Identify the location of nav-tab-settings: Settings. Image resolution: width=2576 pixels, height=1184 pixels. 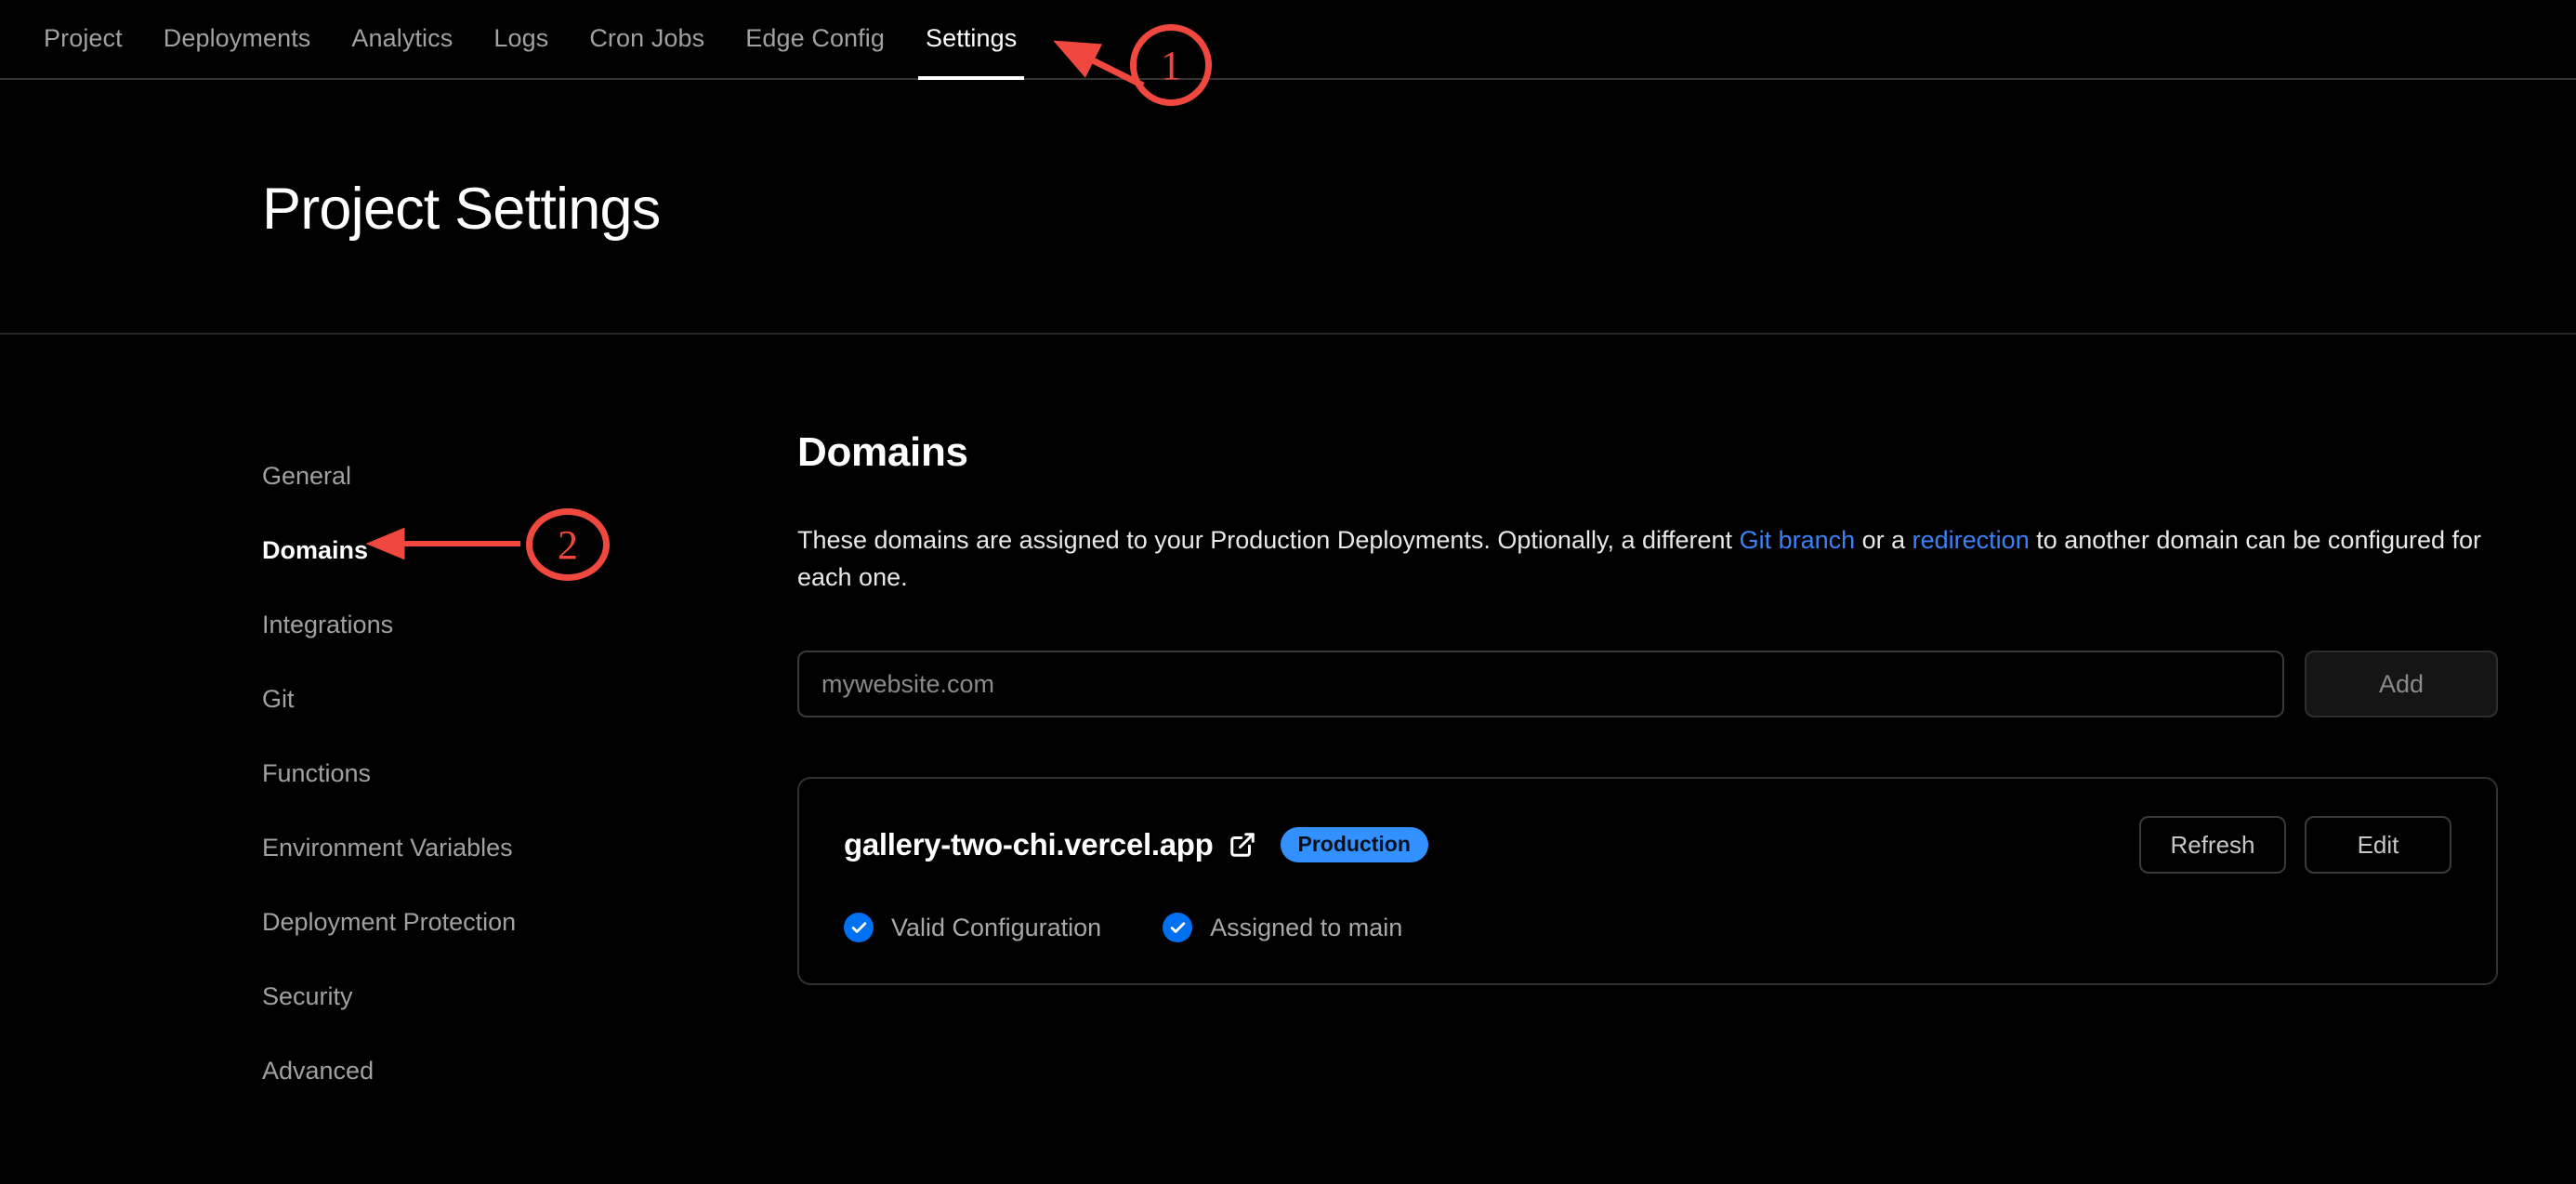
(971, 40).